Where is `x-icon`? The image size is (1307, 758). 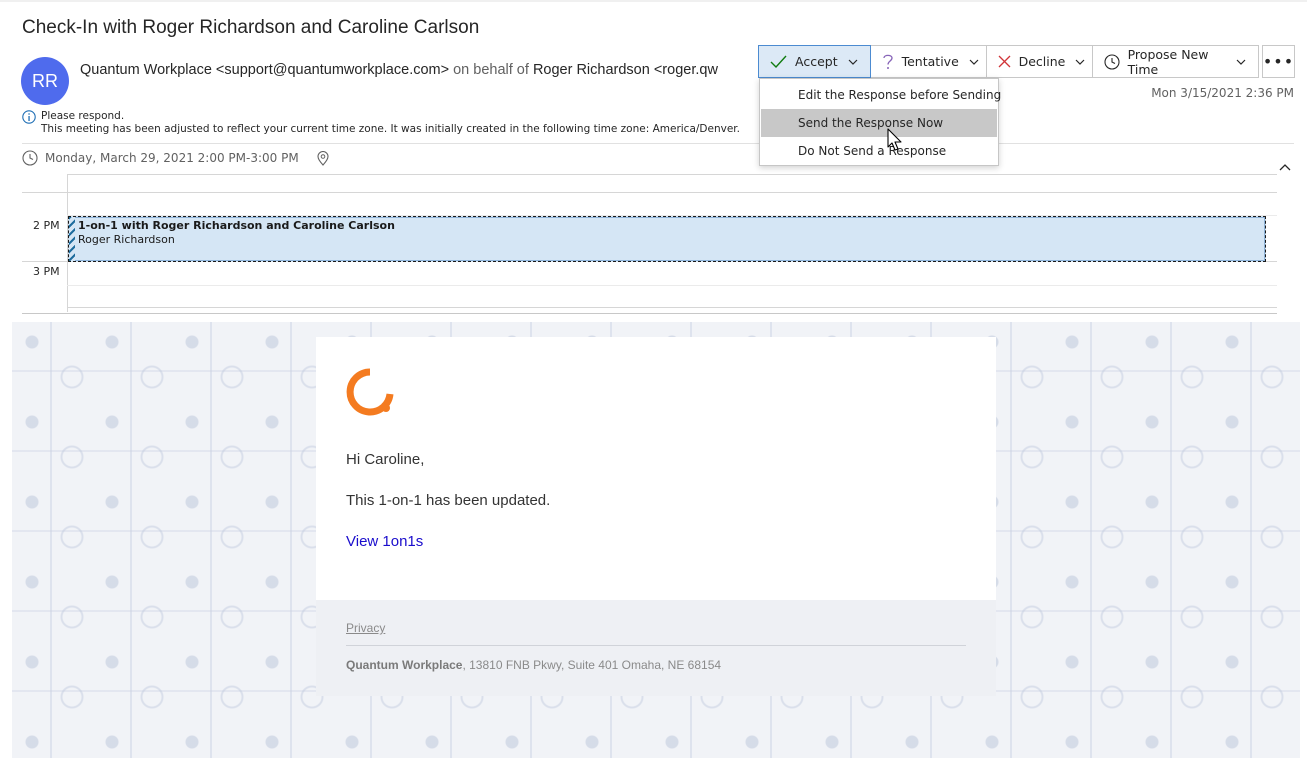
x-icon is located at coordinates (1004, 61).